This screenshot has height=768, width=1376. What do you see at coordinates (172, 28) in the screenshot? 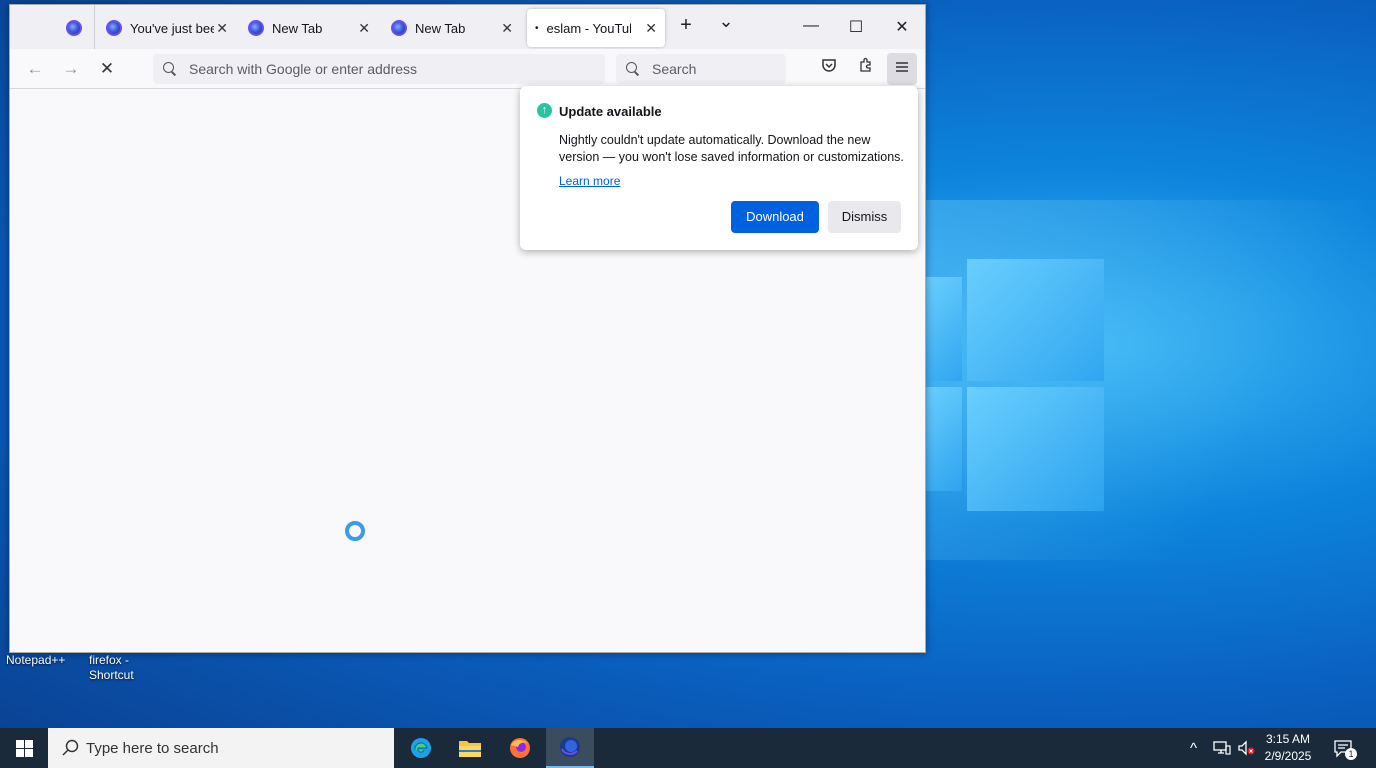
I see `tab-title: You've just been` at bounding box center [172, 28].